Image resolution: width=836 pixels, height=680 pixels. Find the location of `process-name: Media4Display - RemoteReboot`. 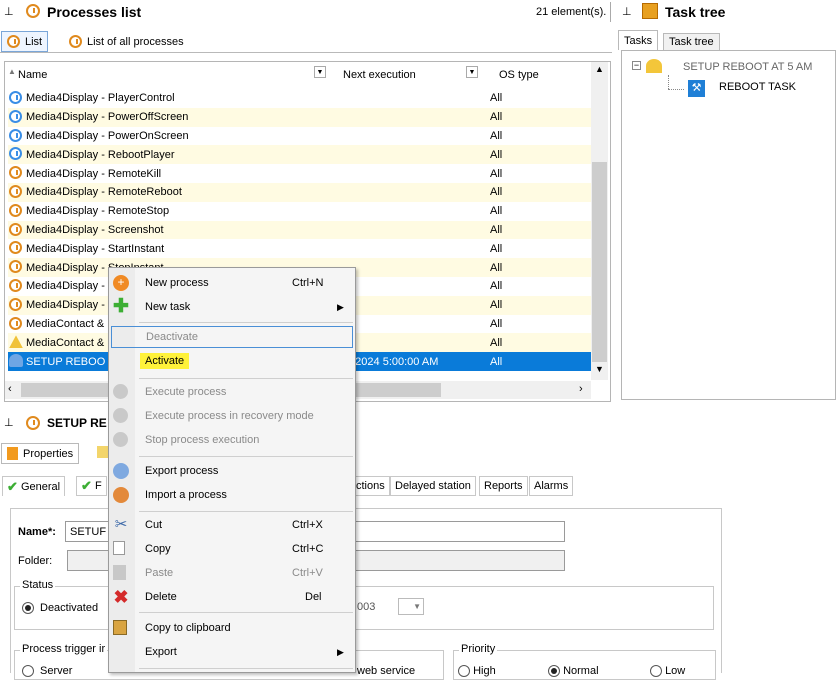

process-name: Media4Display - RemoteReboot is located at coordinates (104, 192).